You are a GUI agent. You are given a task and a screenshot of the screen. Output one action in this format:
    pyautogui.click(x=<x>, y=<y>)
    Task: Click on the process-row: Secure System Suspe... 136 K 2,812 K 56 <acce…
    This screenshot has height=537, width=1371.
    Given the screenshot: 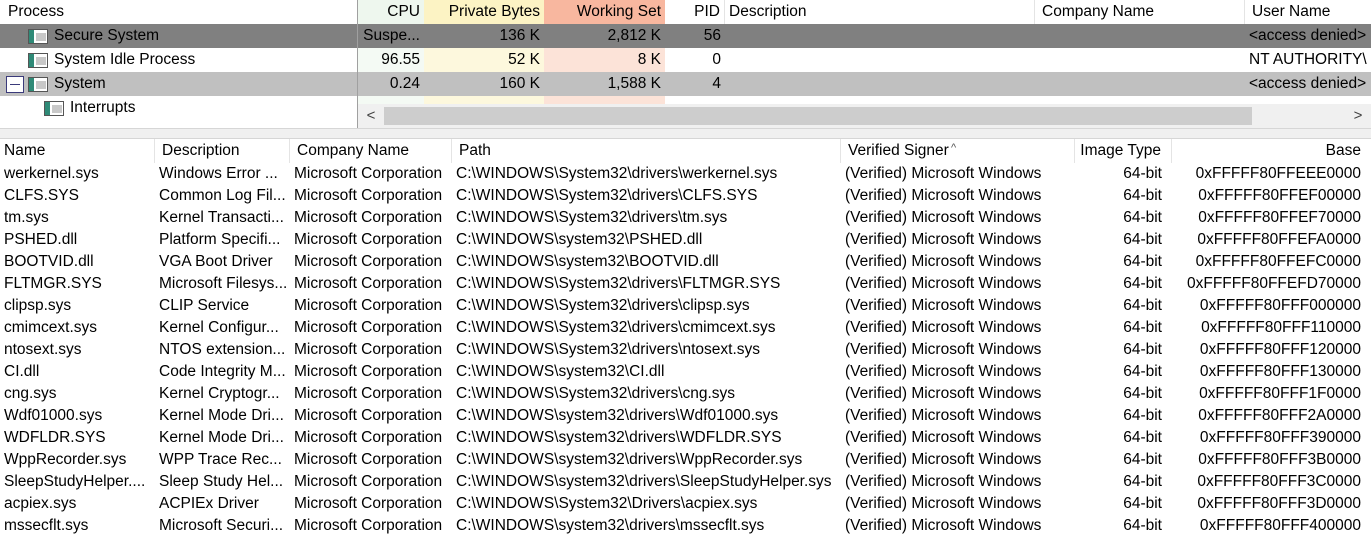 What is the action you would take?
    pyautogui.click(x=685, y=36)
    